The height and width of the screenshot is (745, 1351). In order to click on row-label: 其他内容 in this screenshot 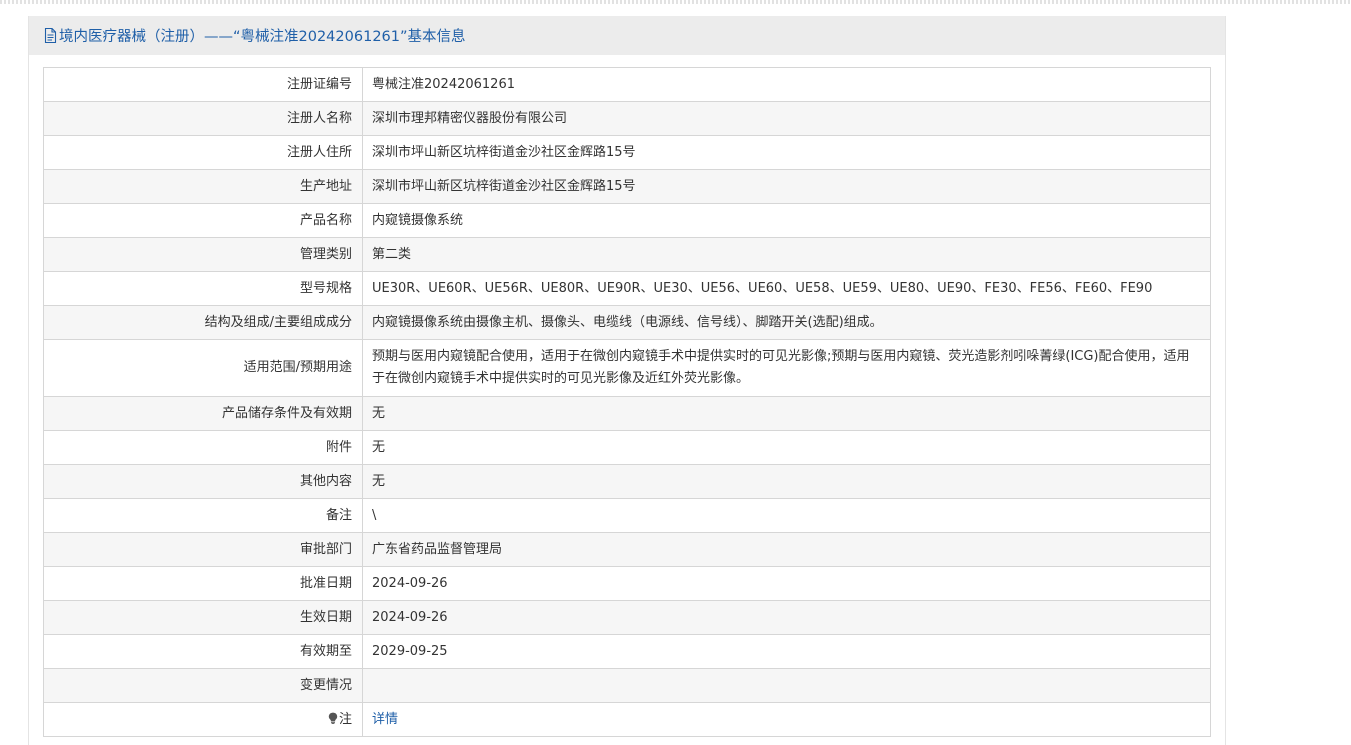, I will do `click(203, 481)`.